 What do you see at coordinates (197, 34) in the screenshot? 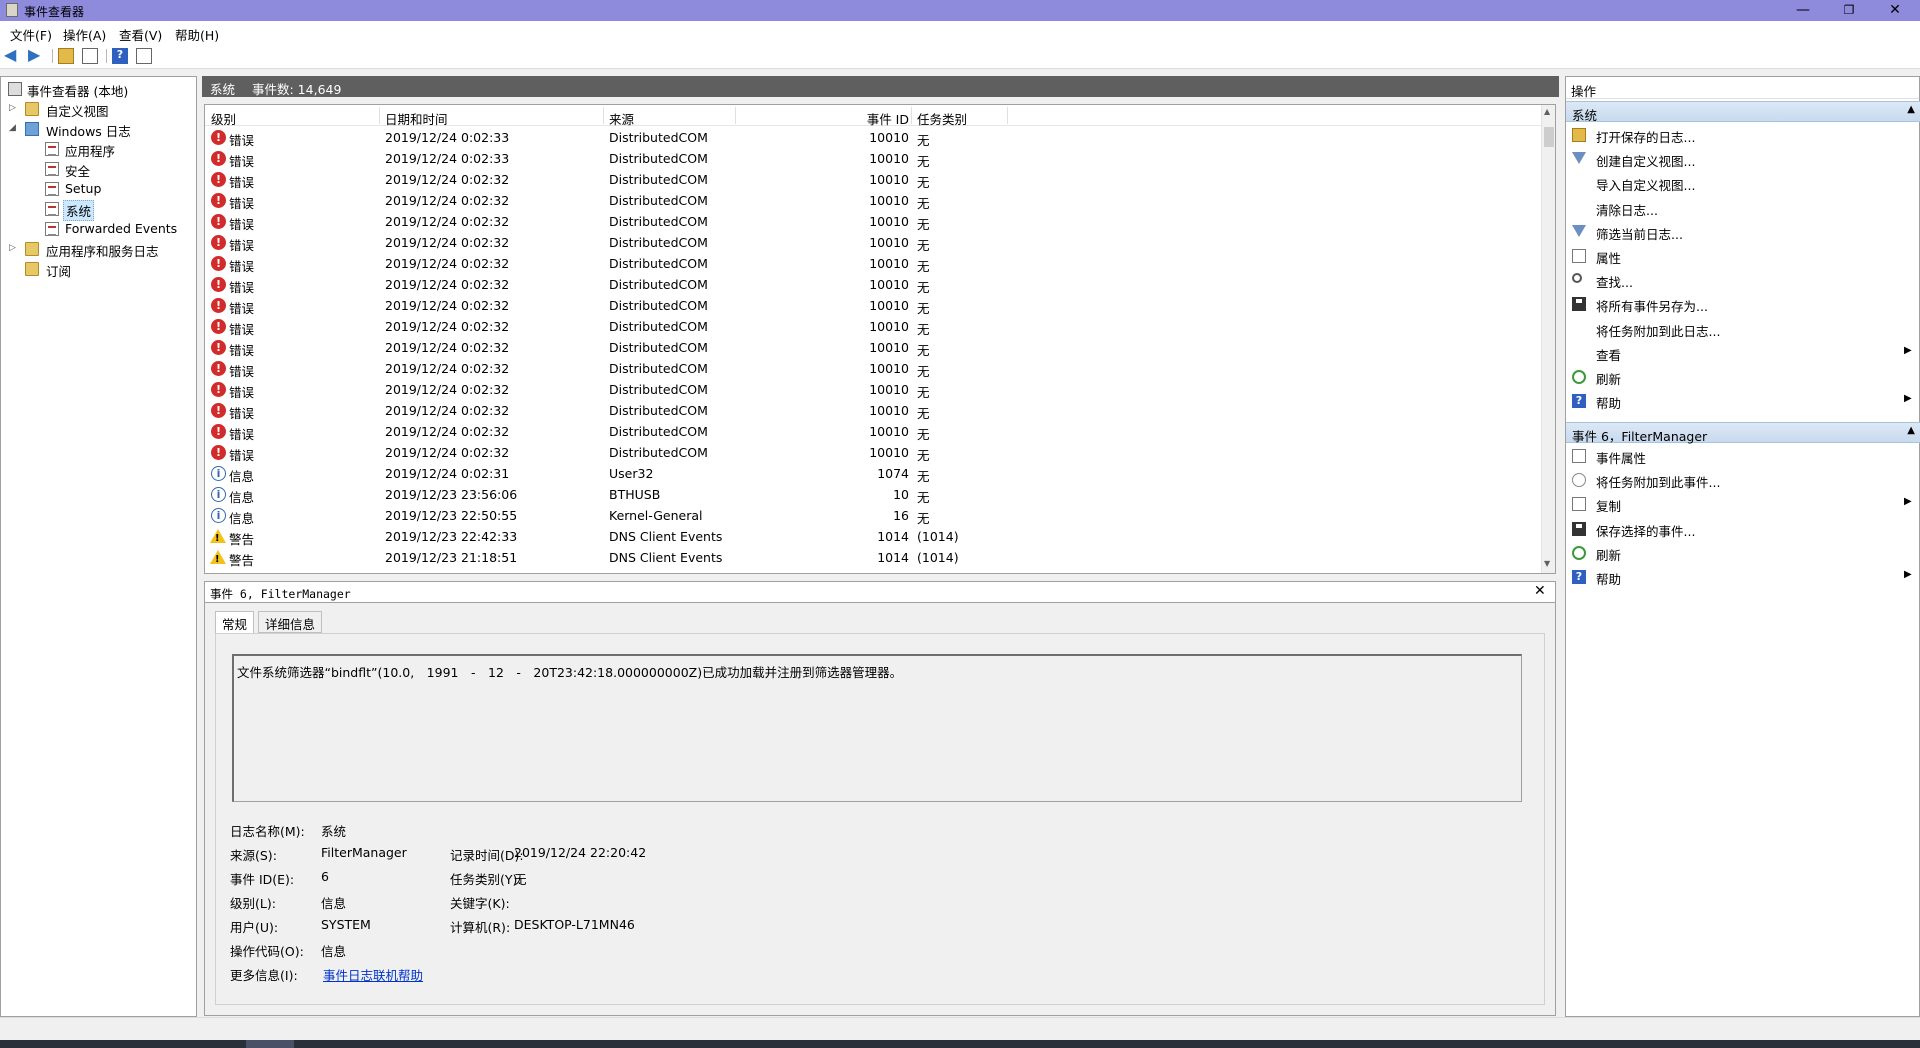
I see `menu-help: 帮助(H)` at bounding box center [197, 34].